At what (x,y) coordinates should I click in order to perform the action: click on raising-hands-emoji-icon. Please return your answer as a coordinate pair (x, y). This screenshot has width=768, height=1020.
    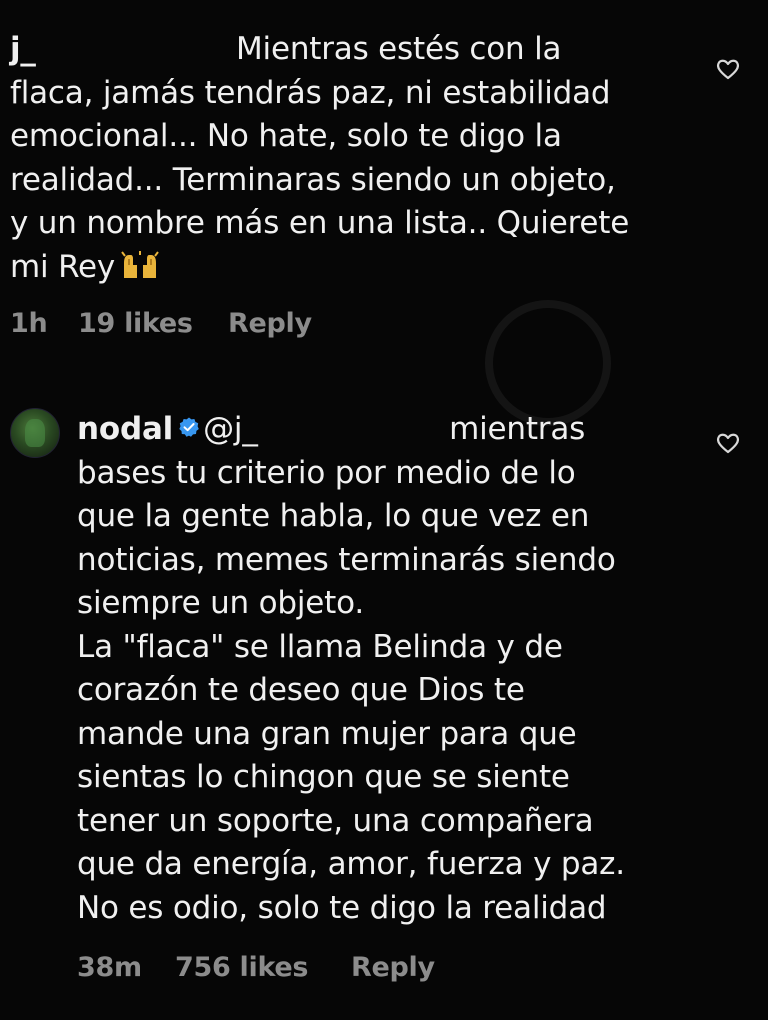
    Looking at the image, I should click on (140, 263).